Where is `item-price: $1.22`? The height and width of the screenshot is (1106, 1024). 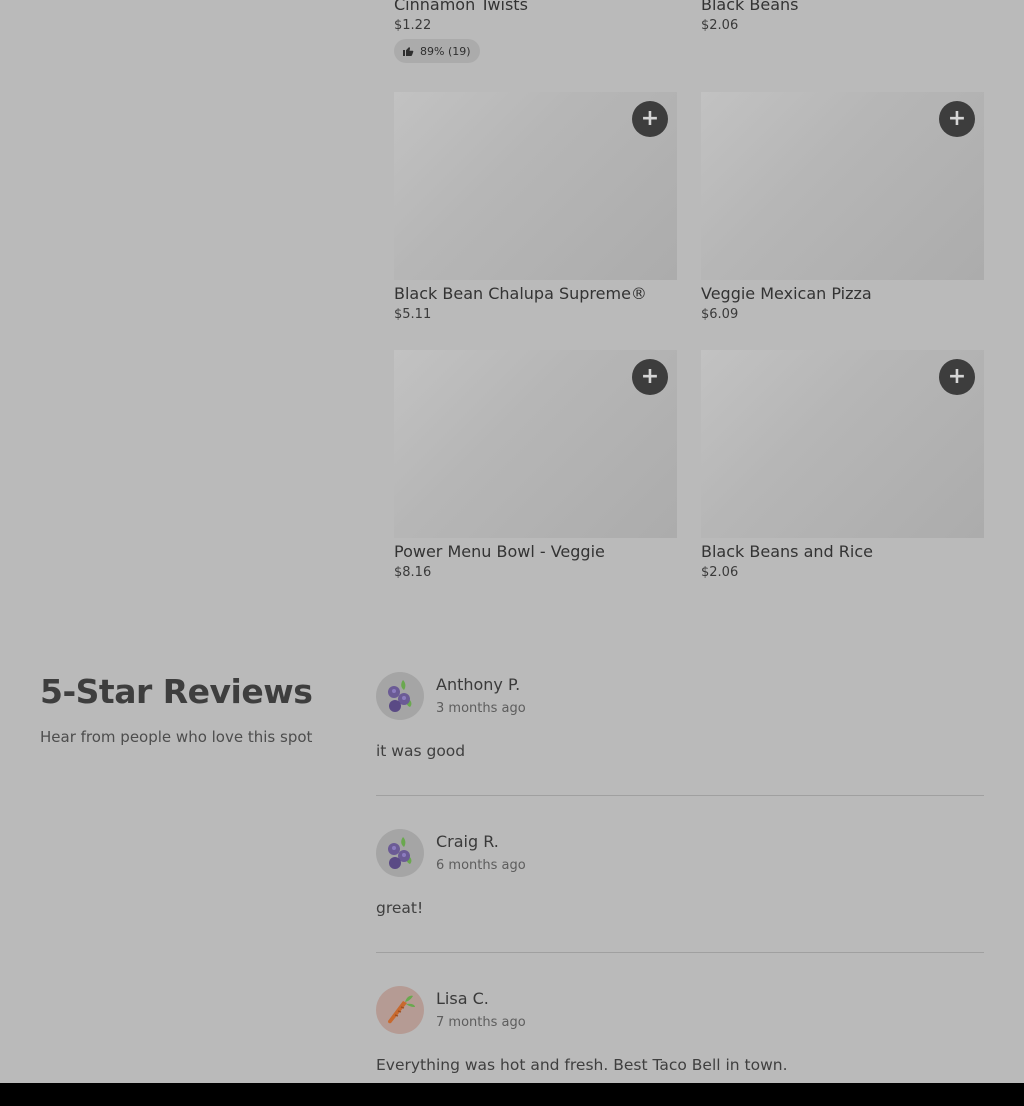 item-price: $1.22 is located at coordinates (413, 25).